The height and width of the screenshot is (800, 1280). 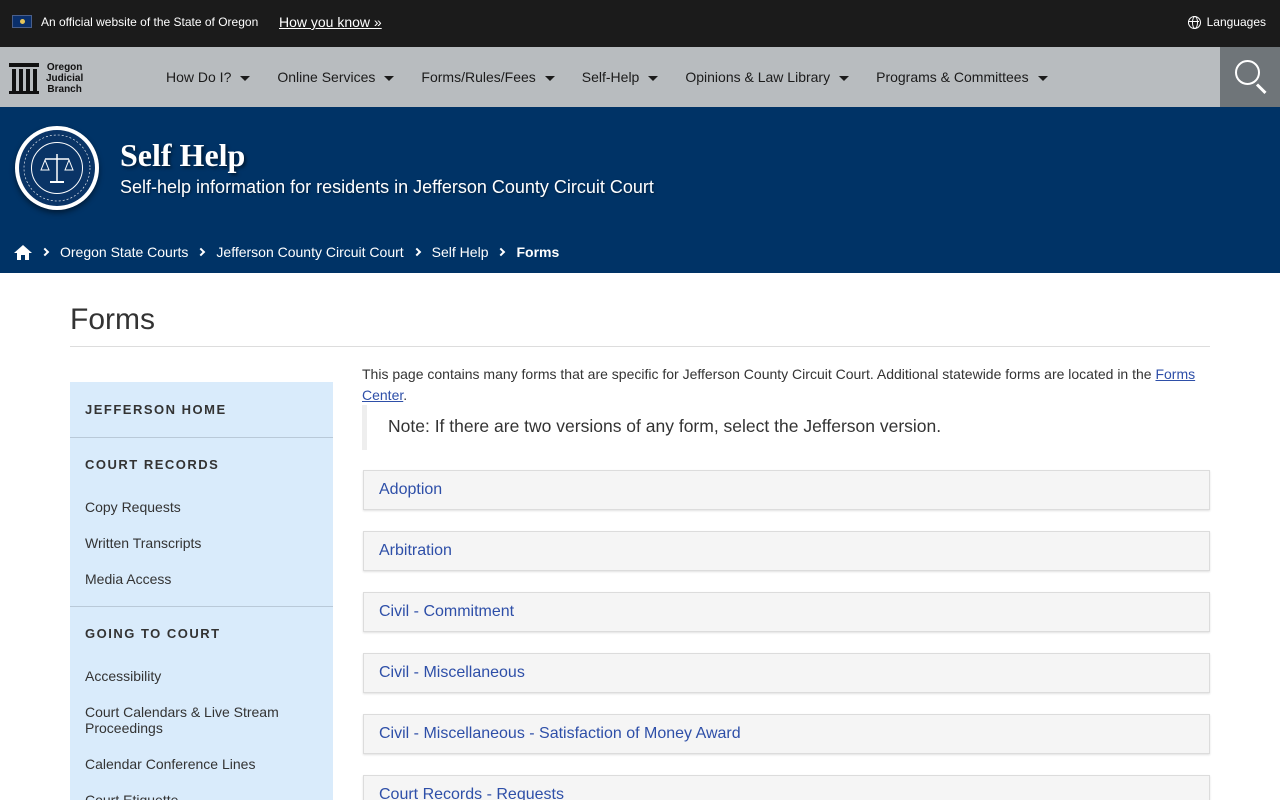 I want to click on search-button, so click(x=1250, y=77).